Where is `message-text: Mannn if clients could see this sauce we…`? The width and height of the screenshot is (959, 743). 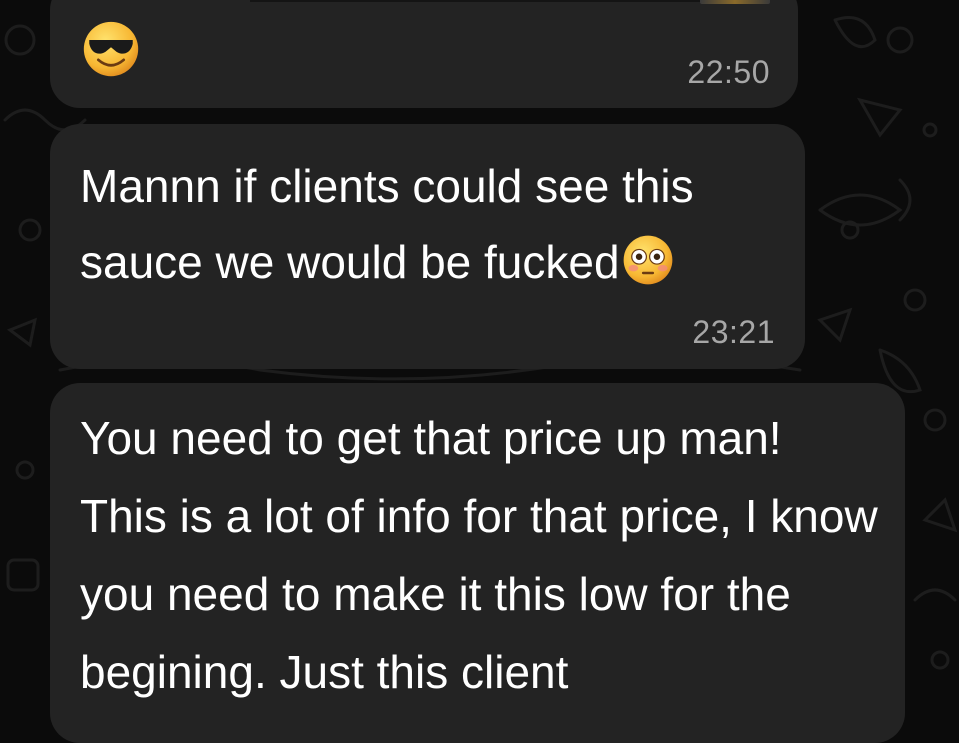
message-text: Mannn if clients could see this sauce we… is located at coordinates (387, 224).